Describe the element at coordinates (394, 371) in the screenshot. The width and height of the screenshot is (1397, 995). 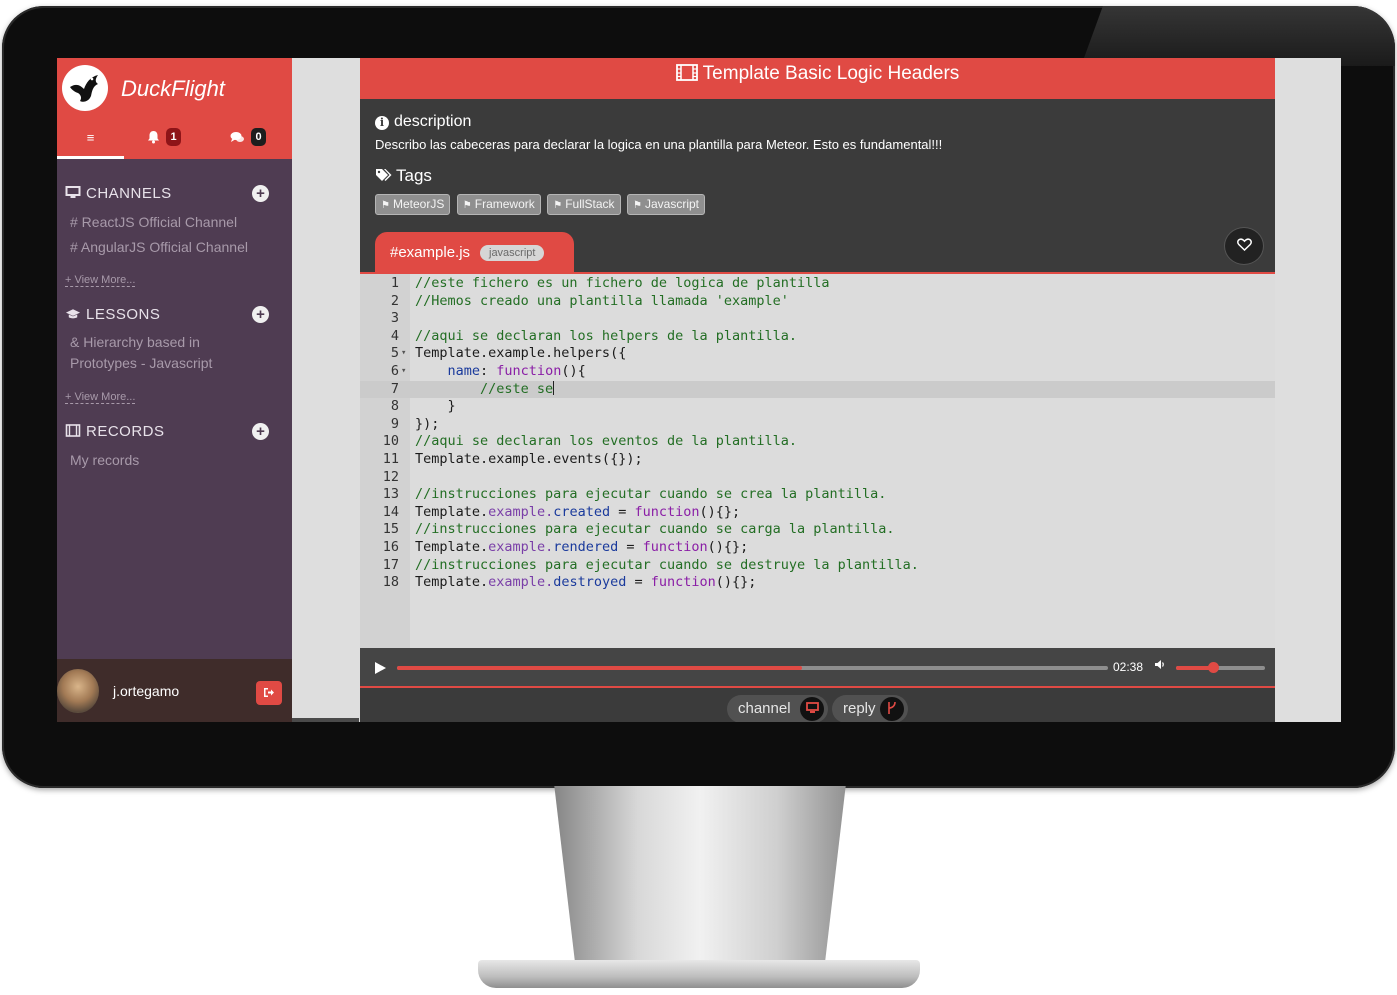
I see `line-number: 6` at that location.